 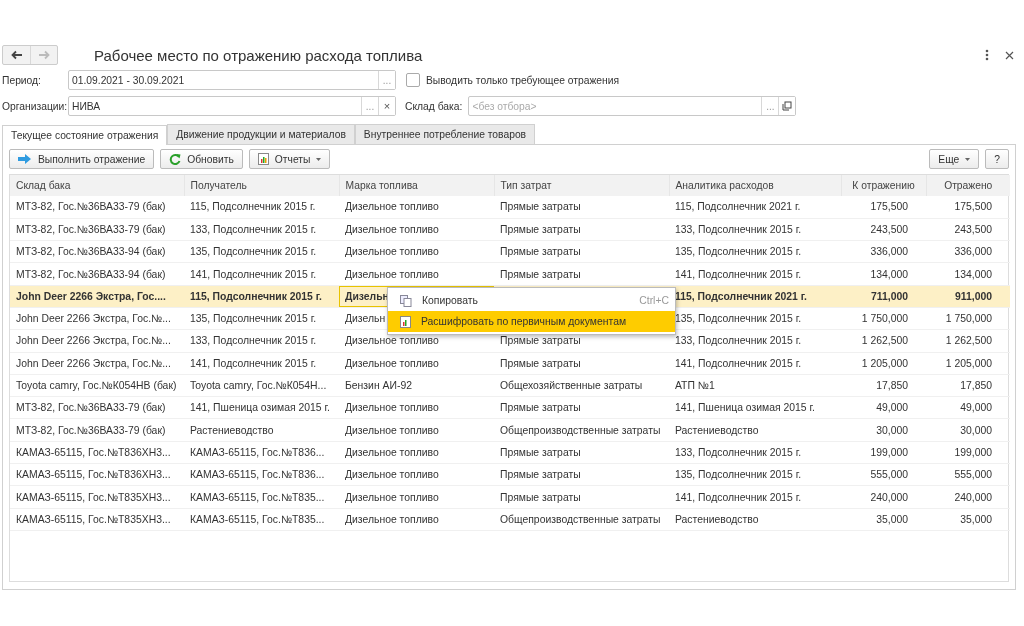 I want to click on copy-icon, so click(x=406, y=300).